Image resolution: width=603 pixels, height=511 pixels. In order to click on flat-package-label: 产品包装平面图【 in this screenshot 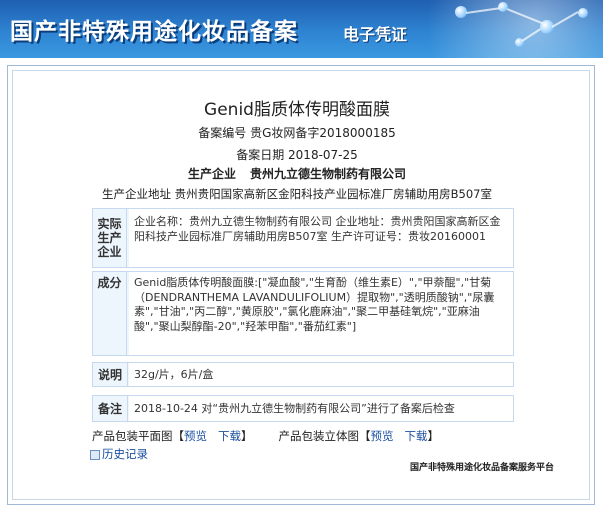, I will do `click(138, 436)`.